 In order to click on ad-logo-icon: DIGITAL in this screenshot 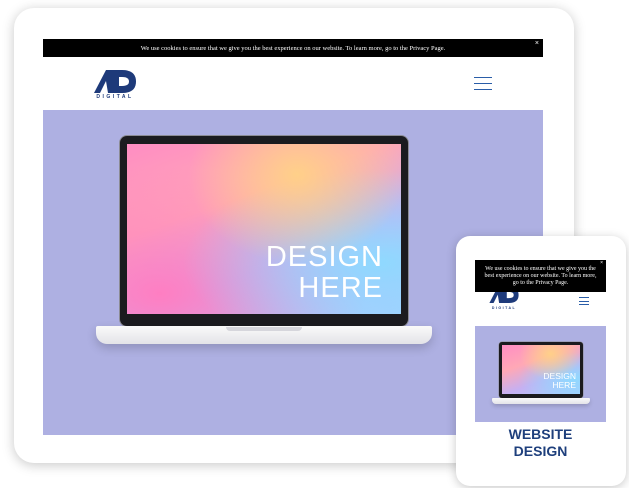, I will do `click(115, 84)`.